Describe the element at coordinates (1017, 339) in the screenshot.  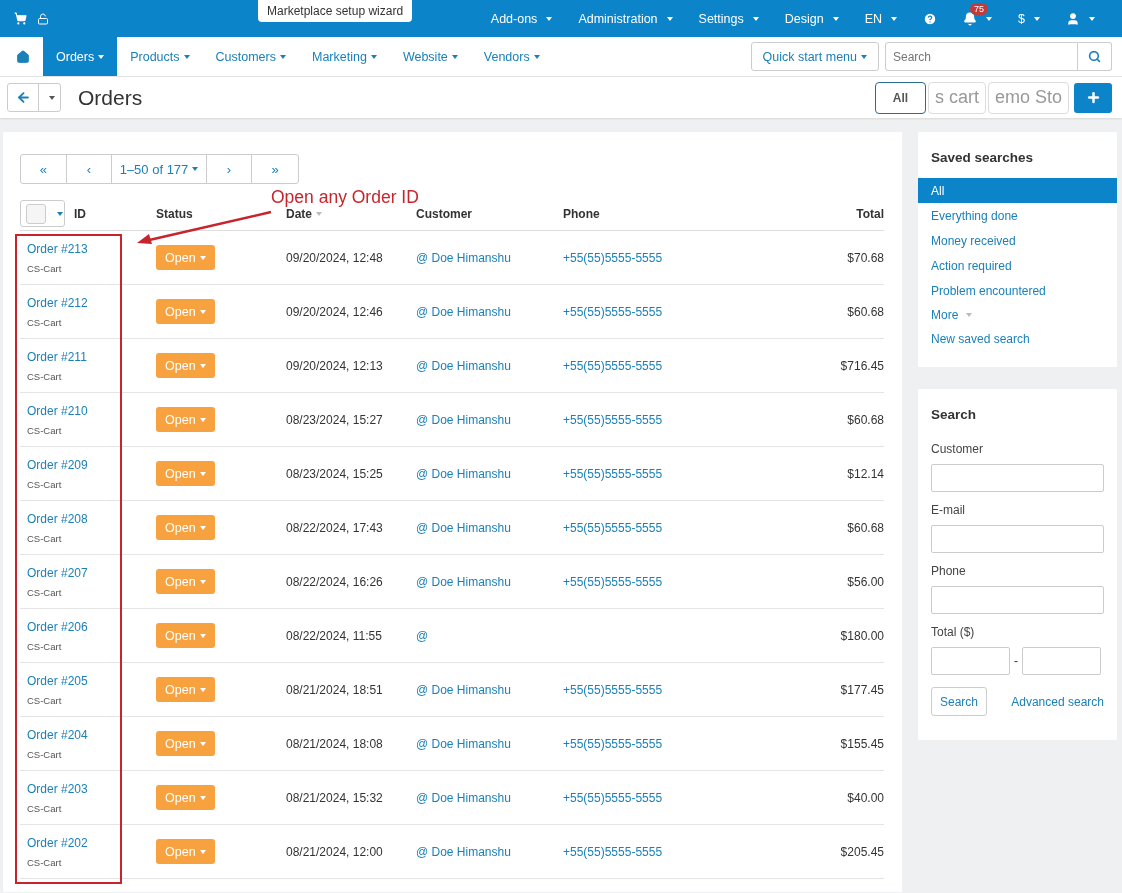
I see `new-saved-search-link: New saved search` at that location.